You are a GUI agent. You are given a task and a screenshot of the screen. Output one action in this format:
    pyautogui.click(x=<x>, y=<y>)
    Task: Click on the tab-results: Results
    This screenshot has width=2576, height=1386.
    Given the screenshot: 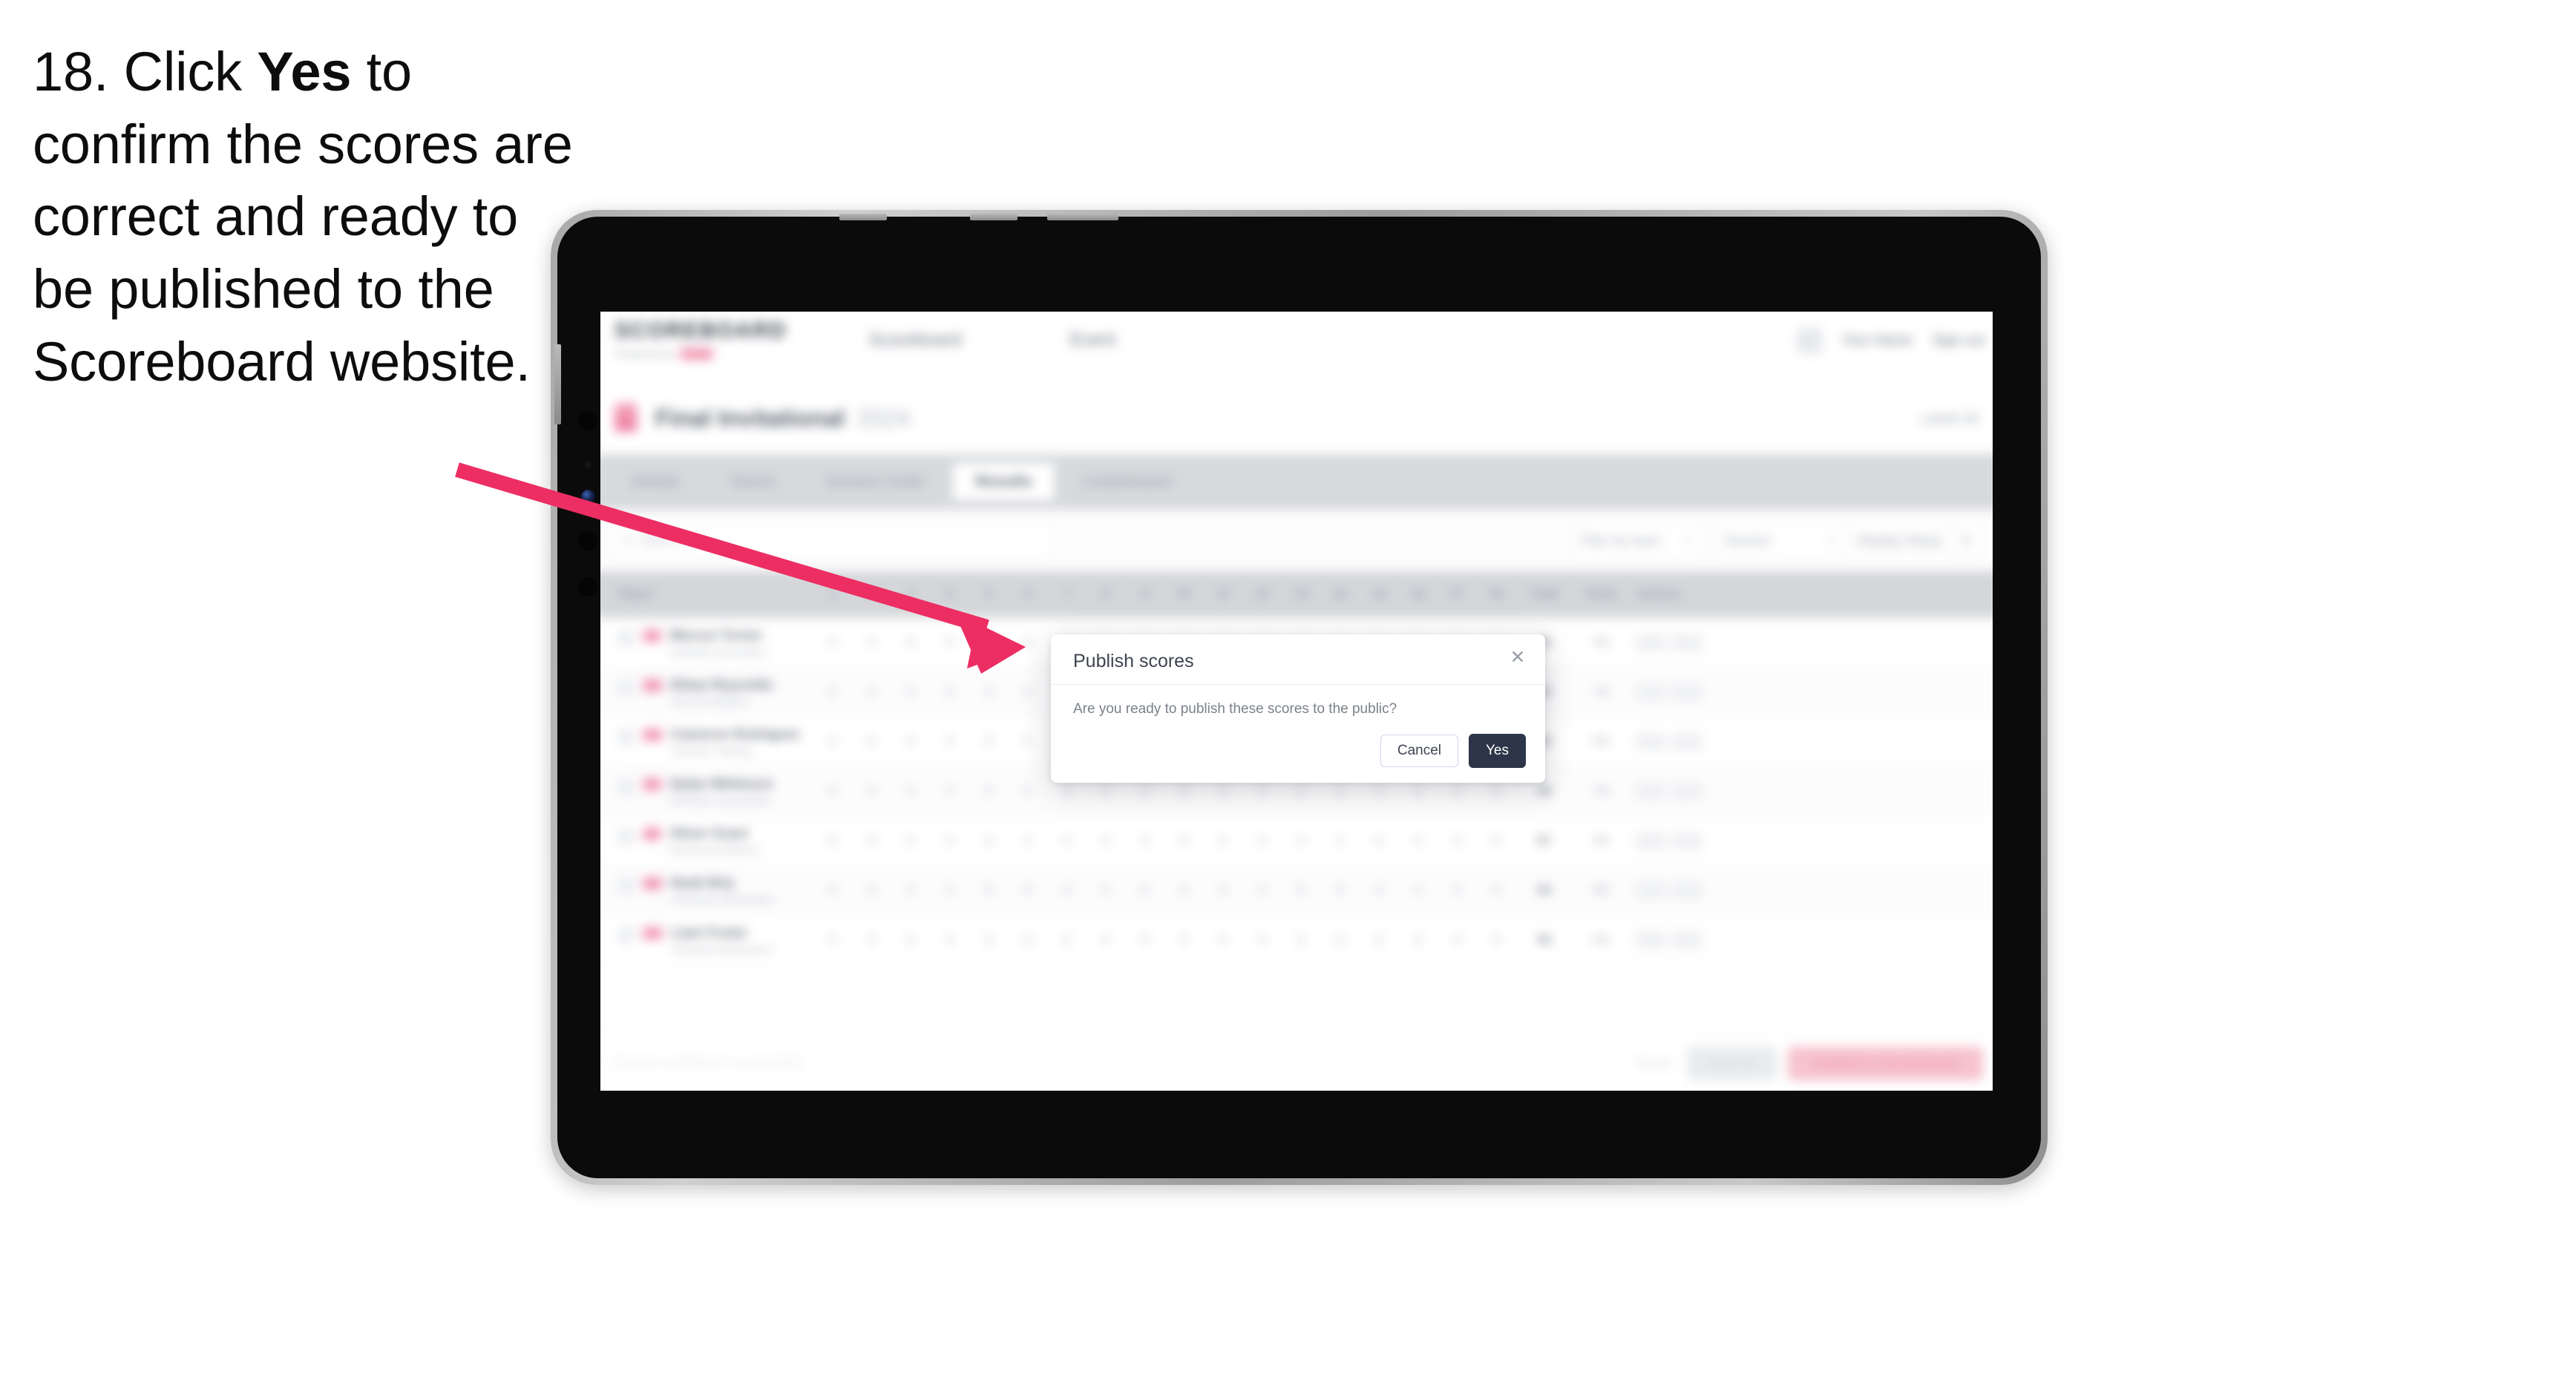 What is the action you would take?
    pyautogui.click(x=1003, y=482)
    